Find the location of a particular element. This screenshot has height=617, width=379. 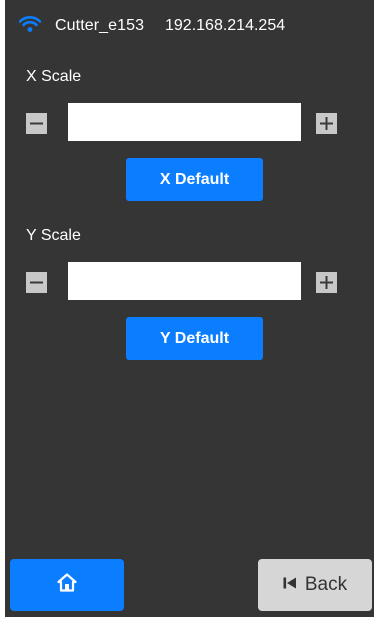

y-scale-input is located at coordinates (184, 281).